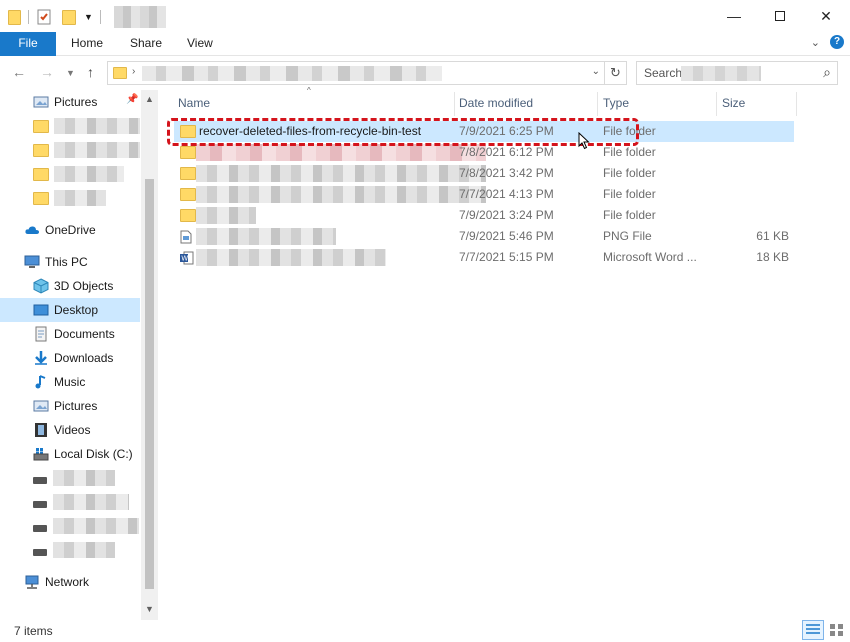 This screenshot has height=642, width=850. I want to click on address-row: ← → ▼ ↑ › ⌄ ↻ Search ⌕, so click(425, 72).